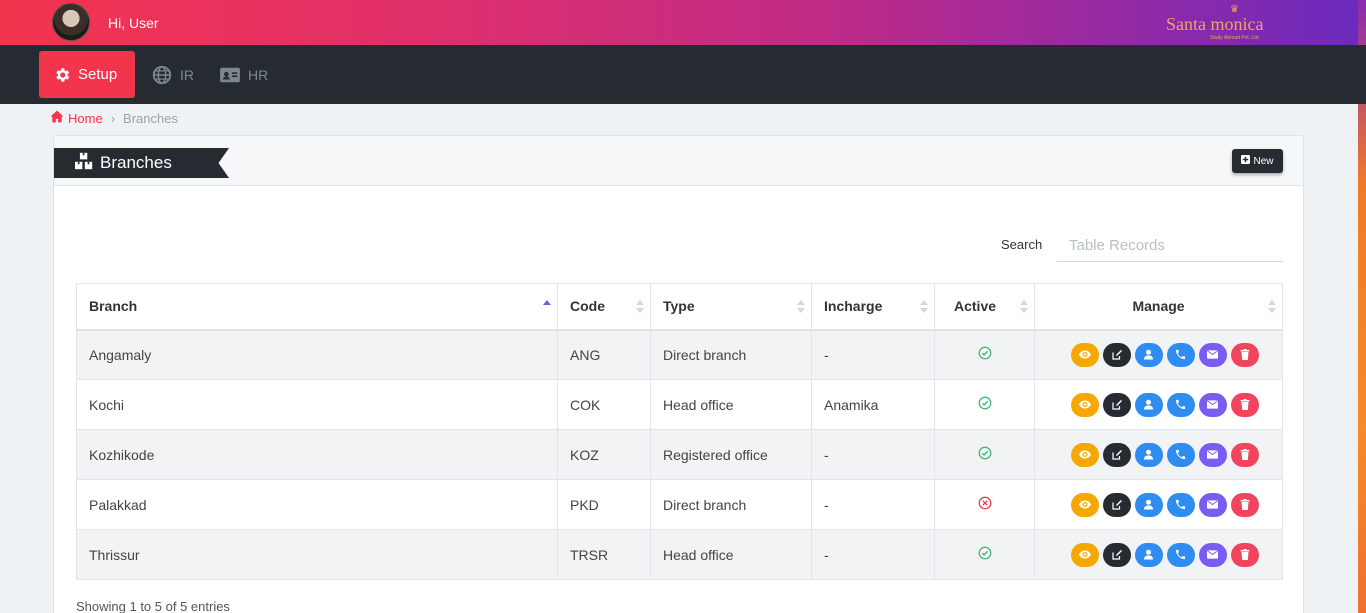  Describe the element at coordinates (172, 74) in the screenshot. I see `nav-ir: IR` at that location.